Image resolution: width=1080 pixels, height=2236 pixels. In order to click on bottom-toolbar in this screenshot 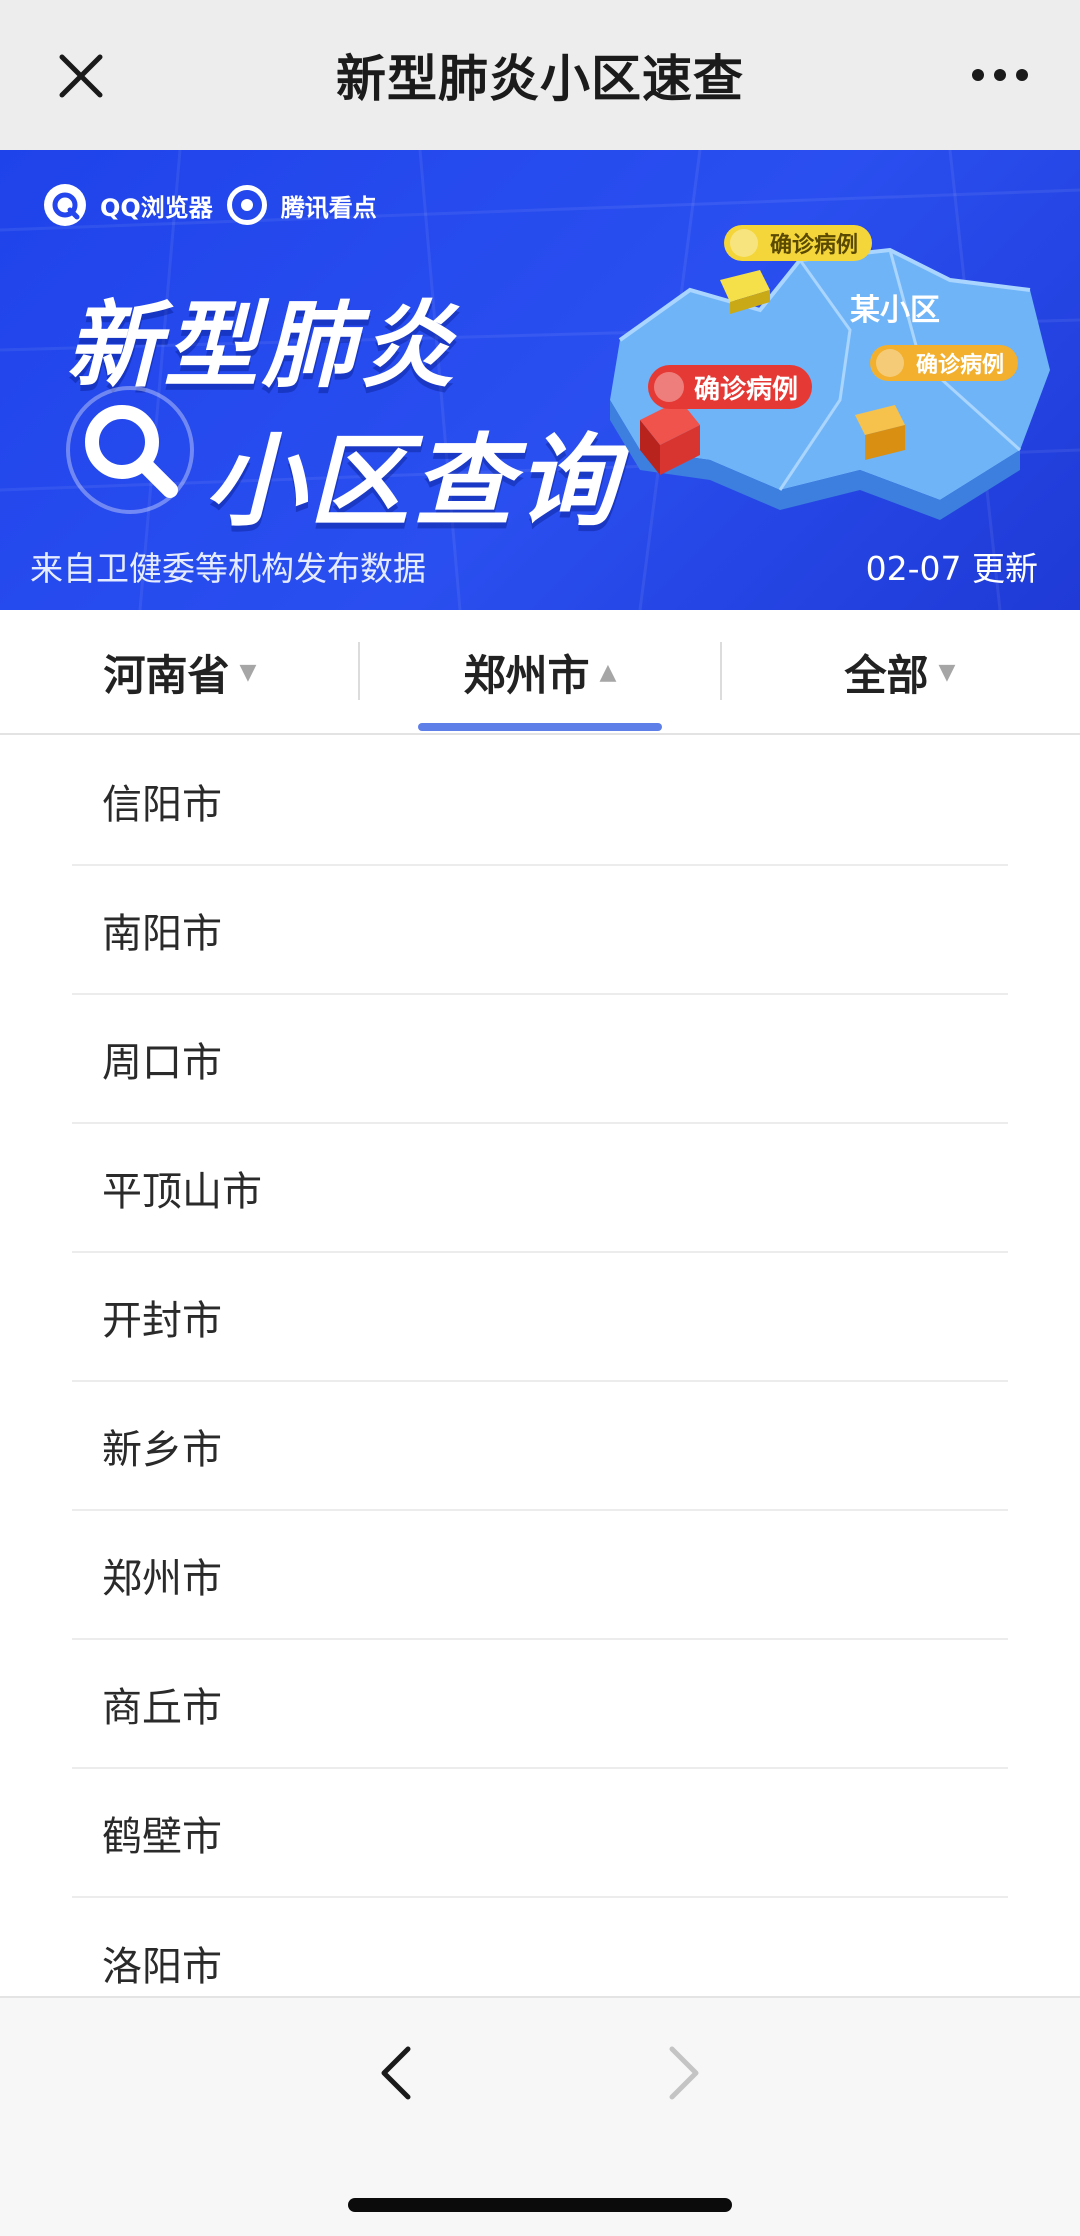, I will do `click(540, 2116)`.